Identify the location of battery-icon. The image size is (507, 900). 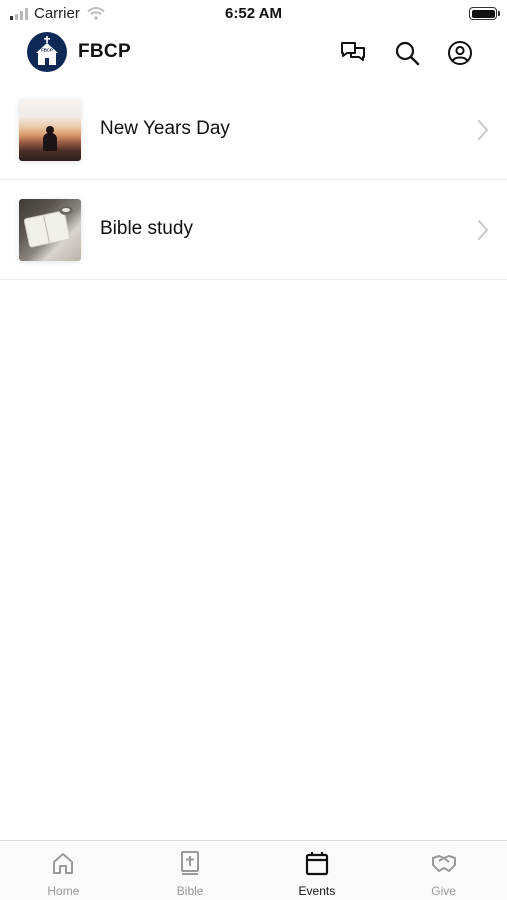
(484, 13).